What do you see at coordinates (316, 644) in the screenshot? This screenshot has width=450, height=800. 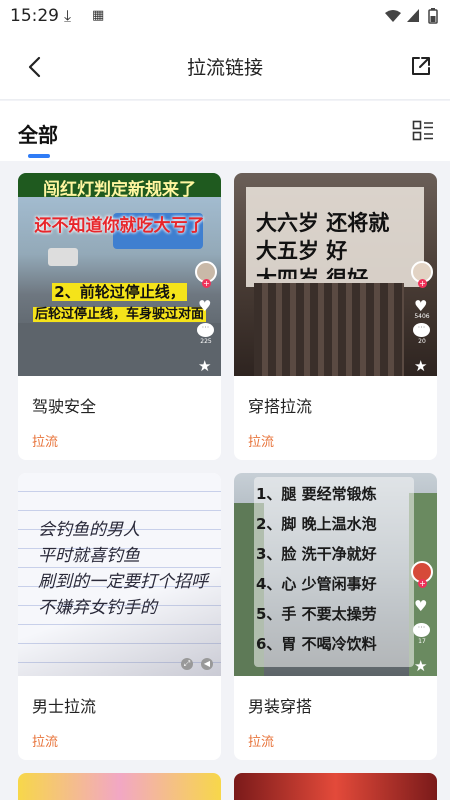 I see `thumb-caption: 6、胃 不喝冷饮料` at bounding box center [316, 644].